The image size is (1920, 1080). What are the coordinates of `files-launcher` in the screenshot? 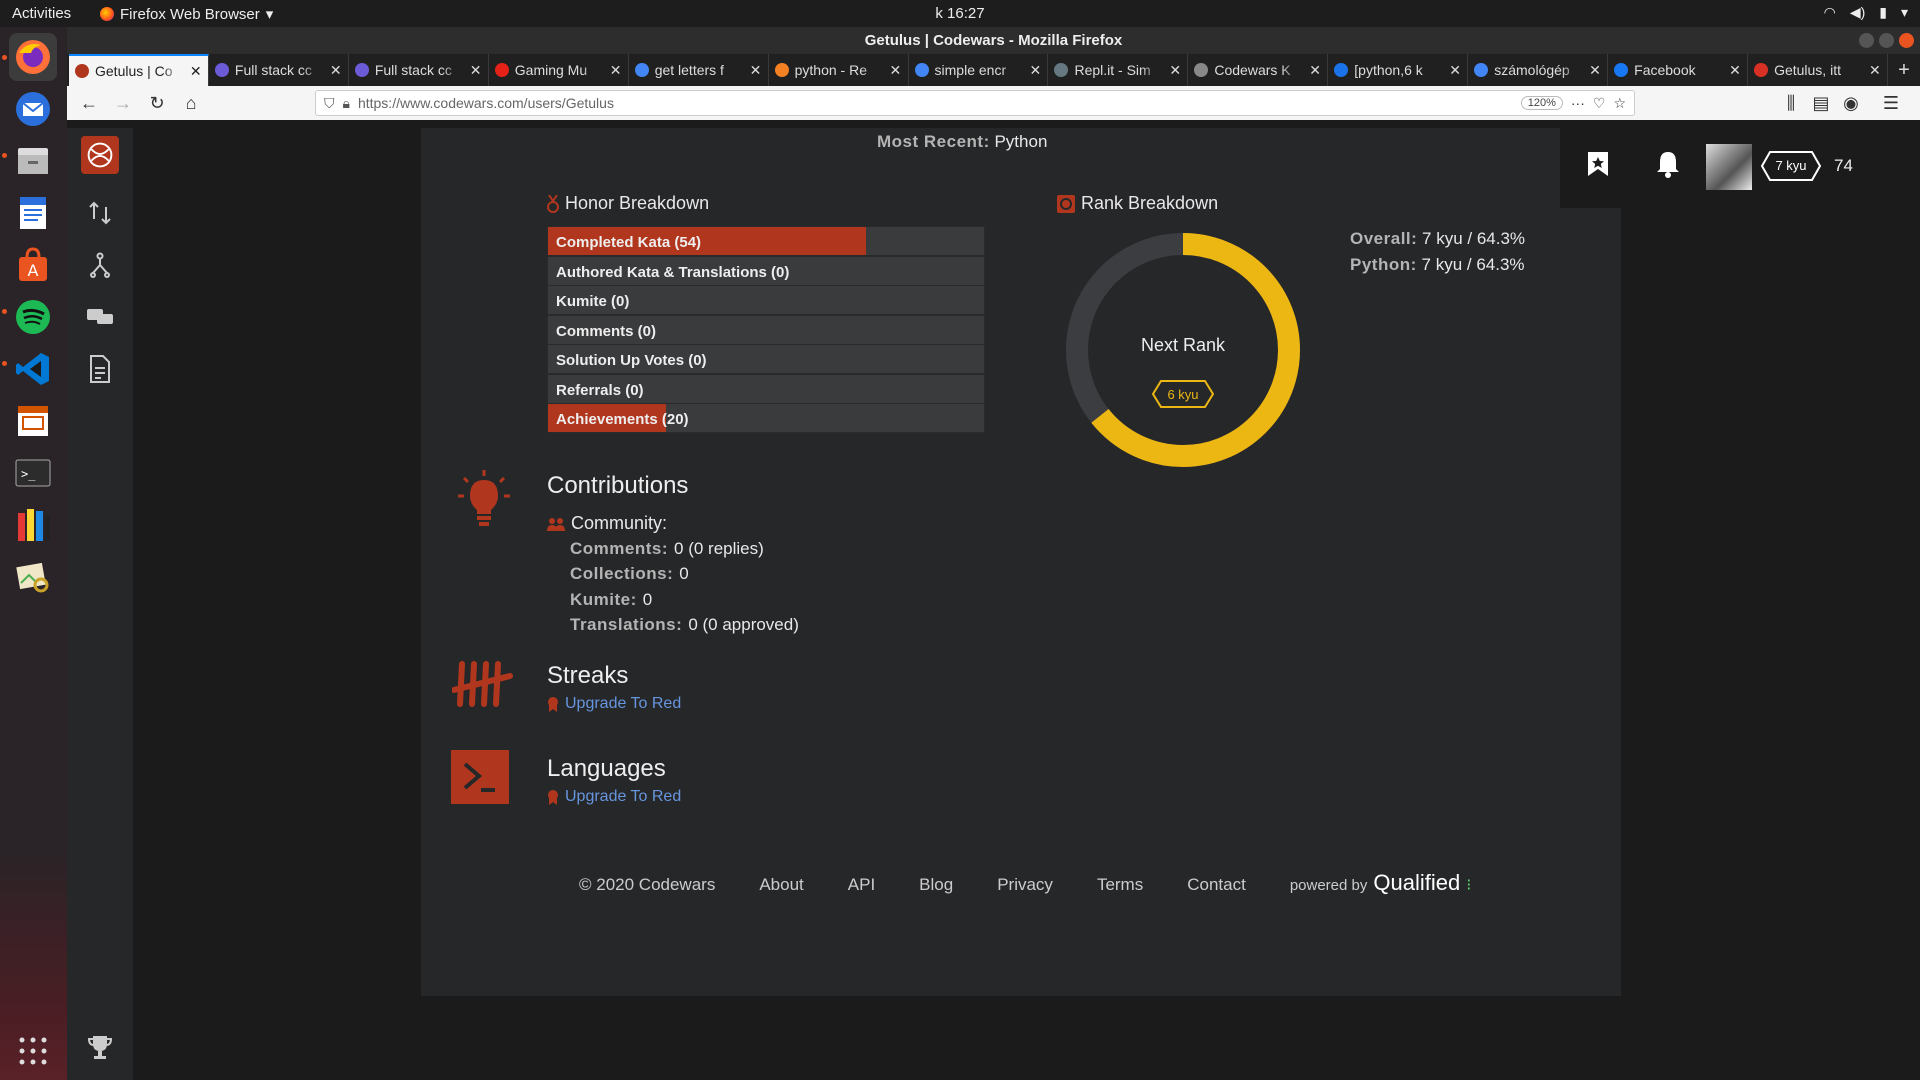 It's located at (33, 161).